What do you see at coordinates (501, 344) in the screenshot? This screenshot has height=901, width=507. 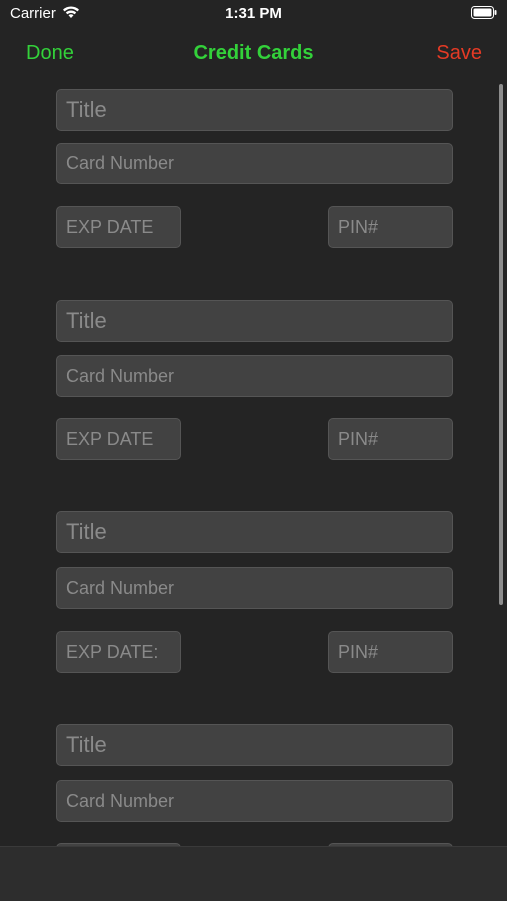 I see `scrollbar` at bounding box center [501, 344].